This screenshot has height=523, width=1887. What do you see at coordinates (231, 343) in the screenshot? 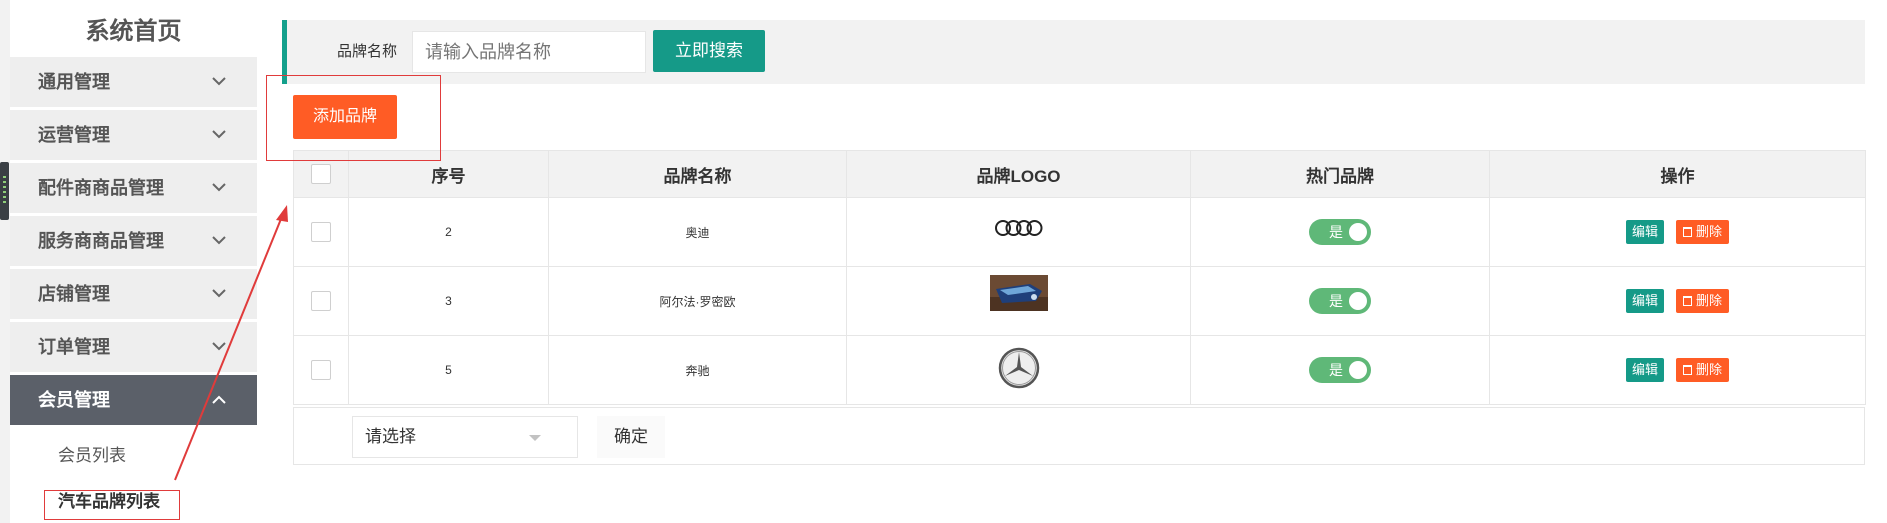
I see `annotation-arrow` at bounding box center [231, 343].